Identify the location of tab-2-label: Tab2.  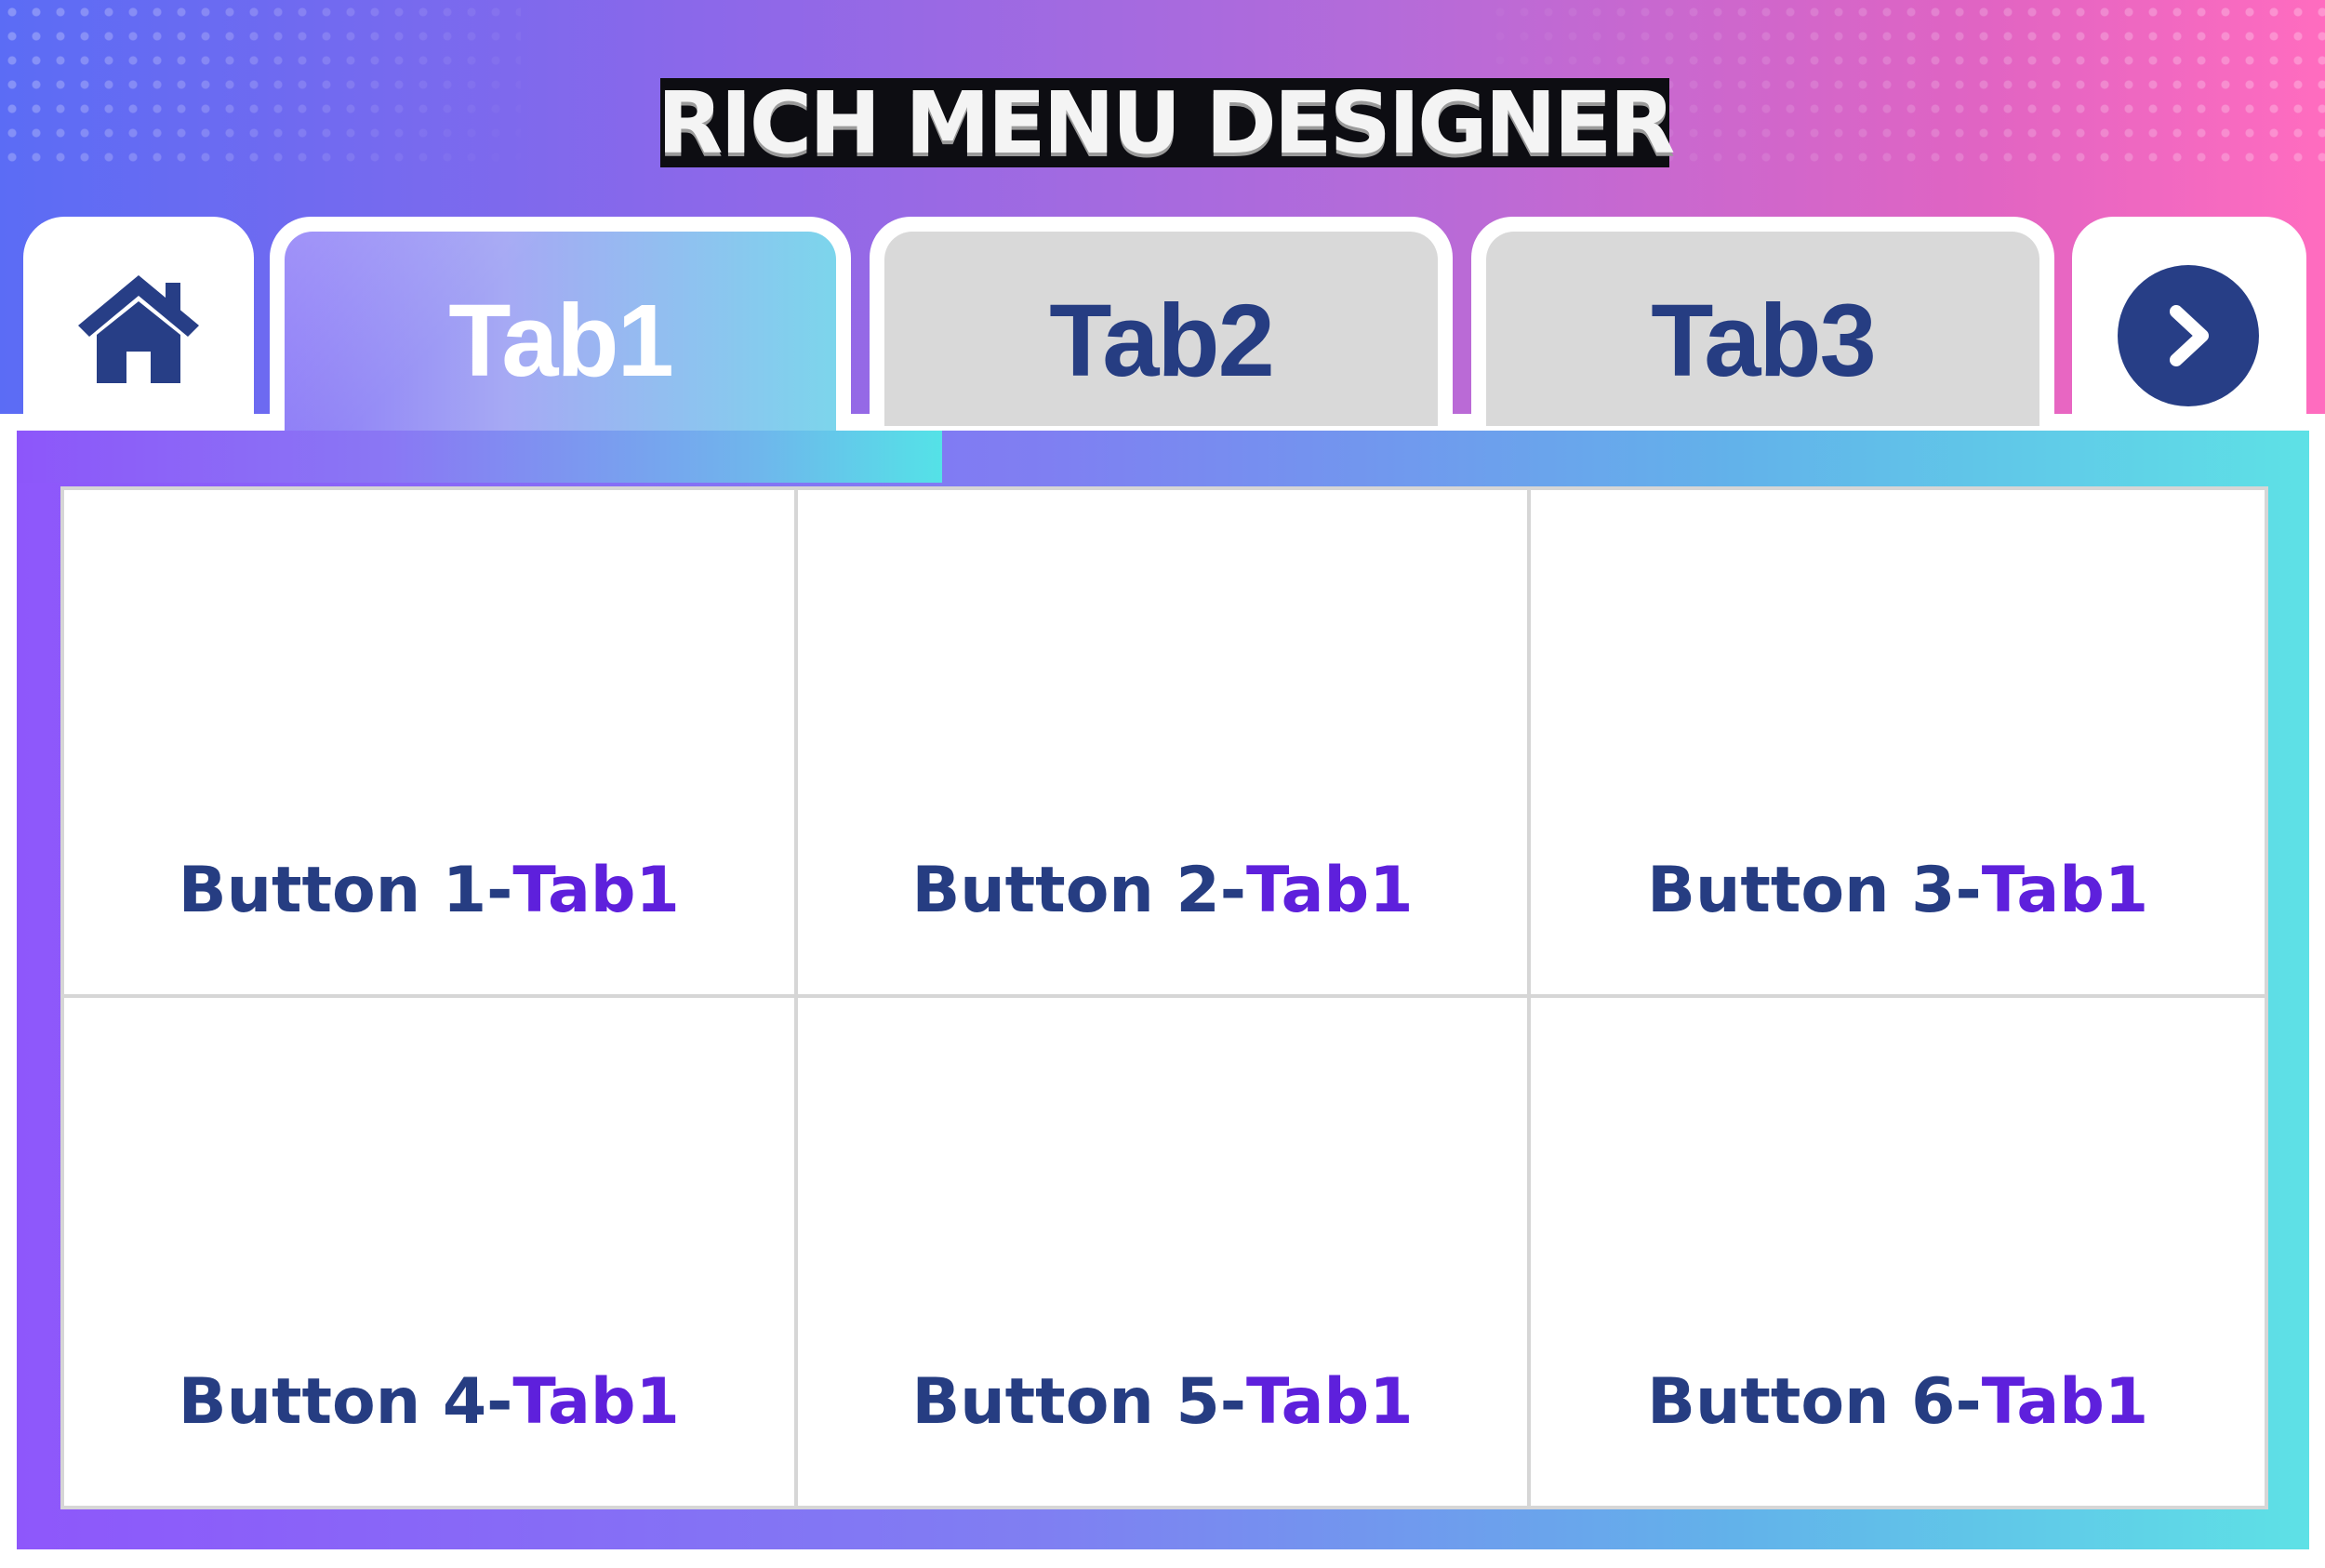
(1161, 329).